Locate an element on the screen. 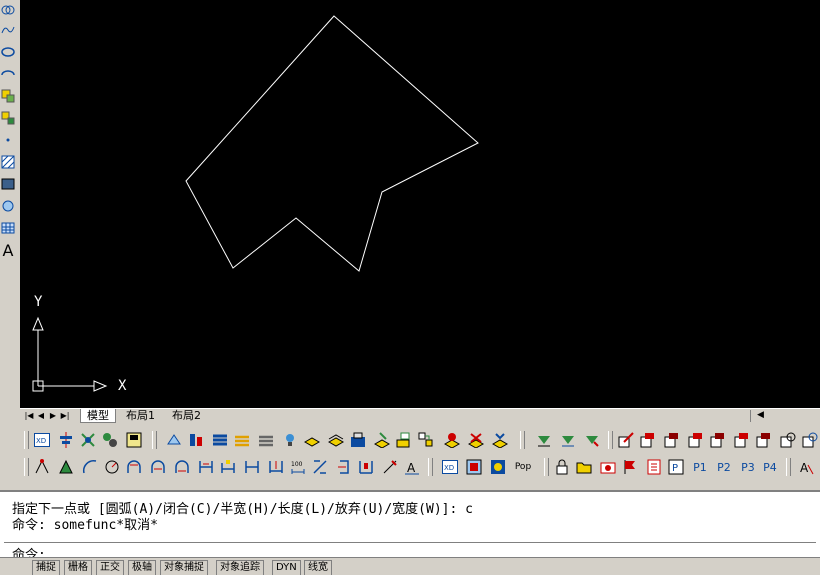  otrack-toggle: 对象追踪 is located at coordinates (240, 567).